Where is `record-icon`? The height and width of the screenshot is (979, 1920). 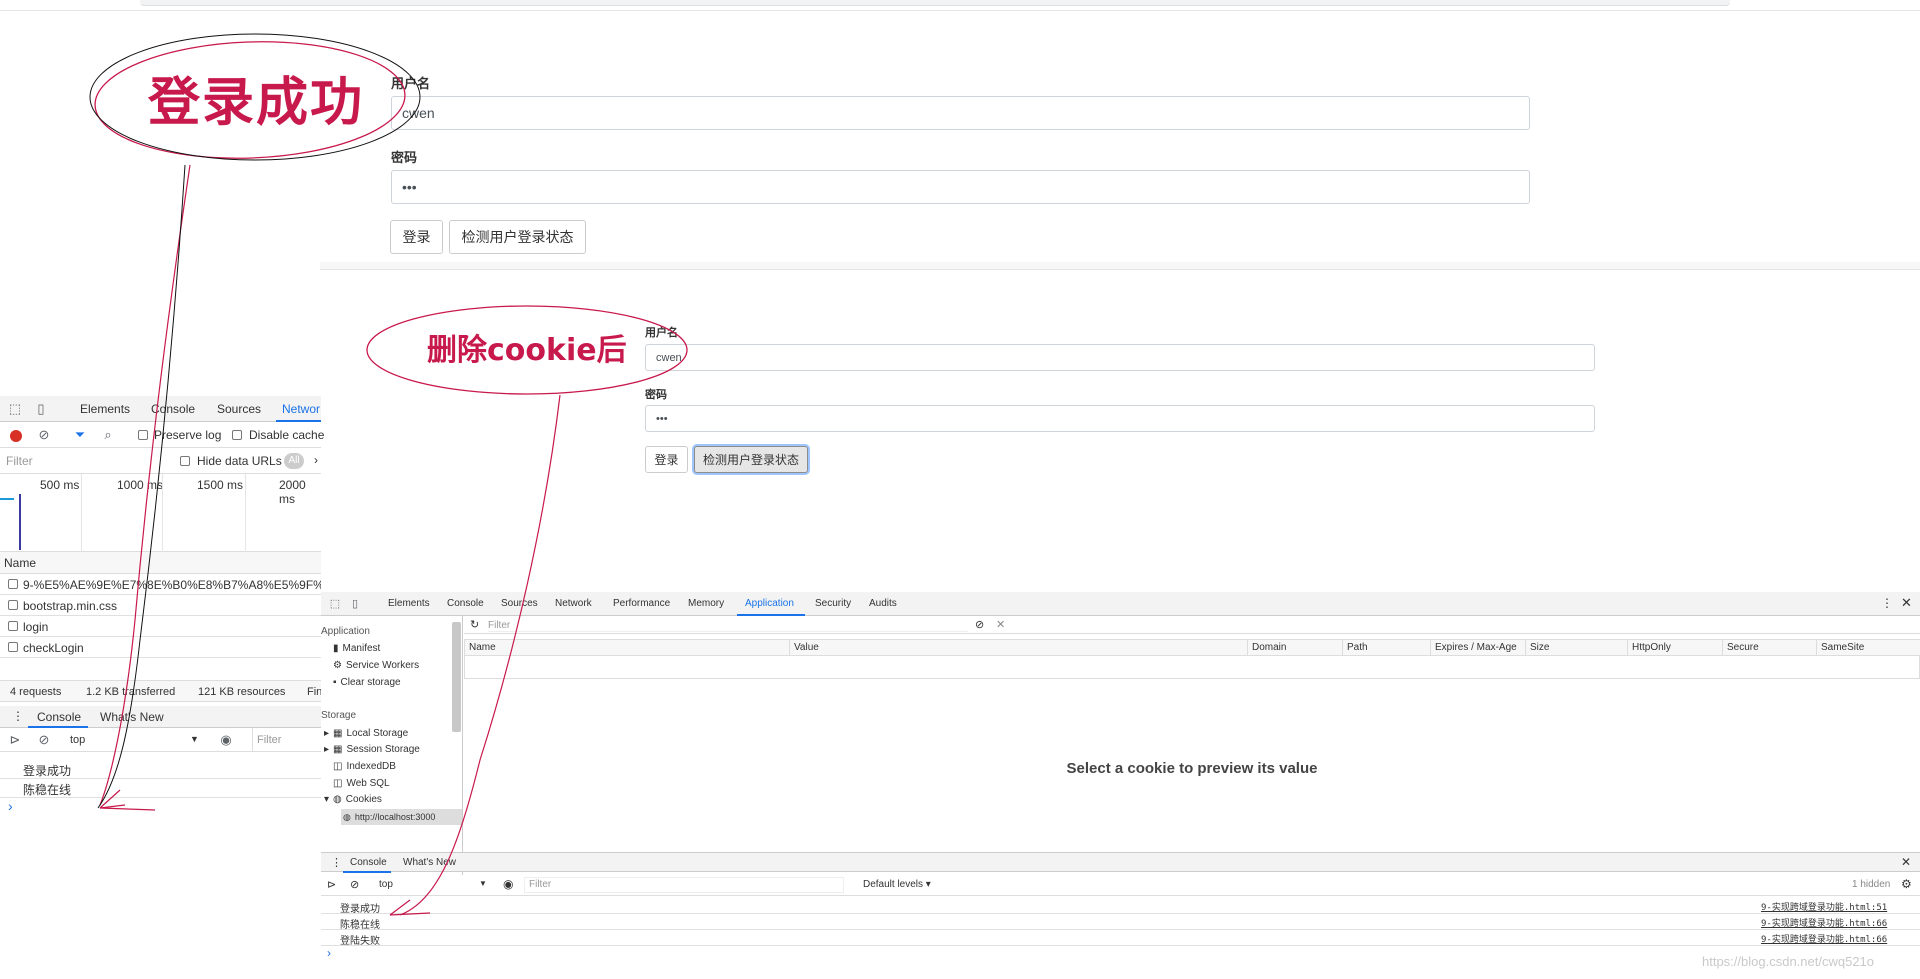 record-icon is located at coordinates (16, 436).